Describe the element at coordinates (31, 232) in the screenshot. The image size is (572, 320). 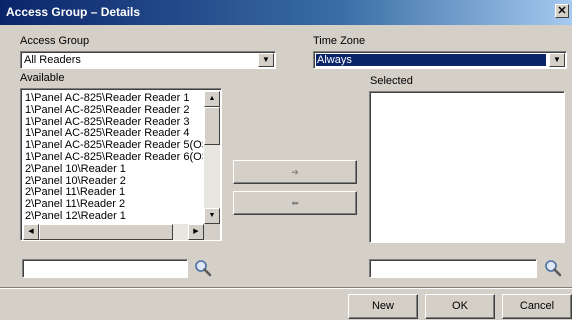
I see `scroll-left-icon: ◀` at that location.